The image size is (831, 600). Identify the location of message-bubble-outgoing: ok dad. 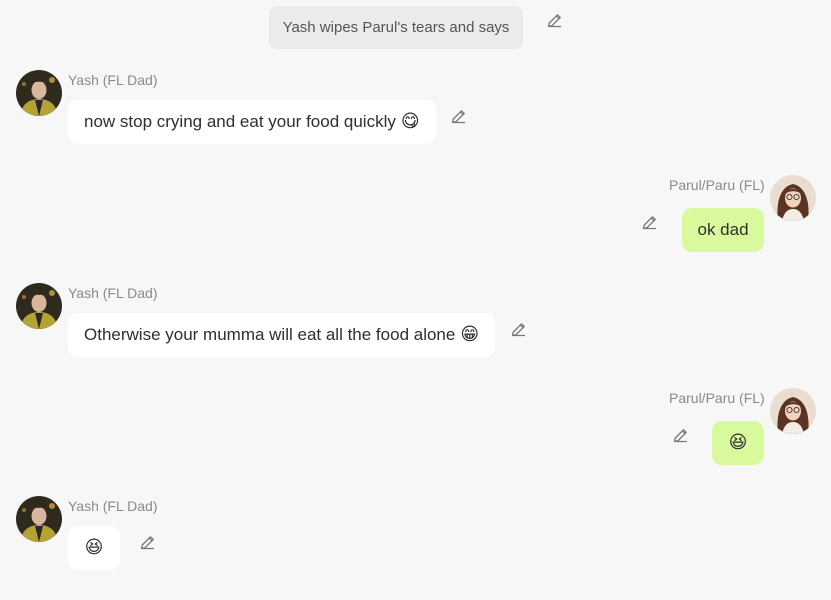
(723, 230).